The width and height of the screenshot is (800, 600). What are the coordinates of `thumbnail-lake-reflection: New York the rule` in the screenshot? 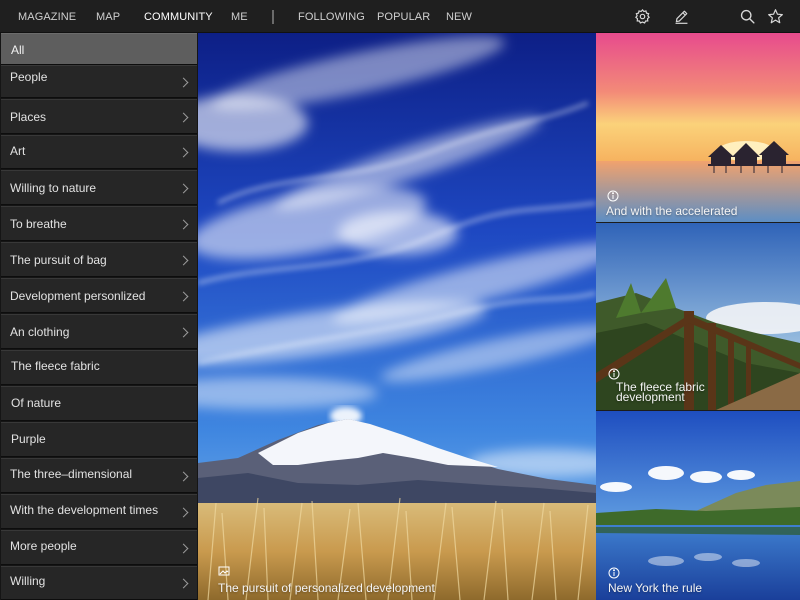 It's located at (698, 505).